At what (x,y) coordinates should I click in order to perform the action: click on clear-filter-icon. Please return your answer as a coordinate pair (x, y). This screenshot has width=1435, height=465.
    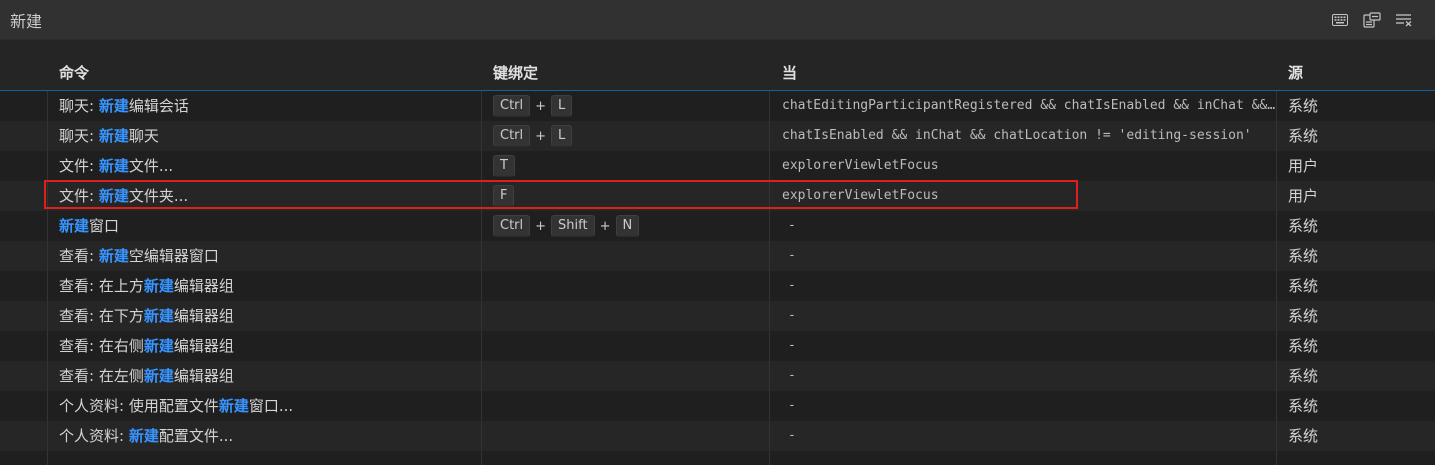
    Looking at the image, I should click on (1404, 20).